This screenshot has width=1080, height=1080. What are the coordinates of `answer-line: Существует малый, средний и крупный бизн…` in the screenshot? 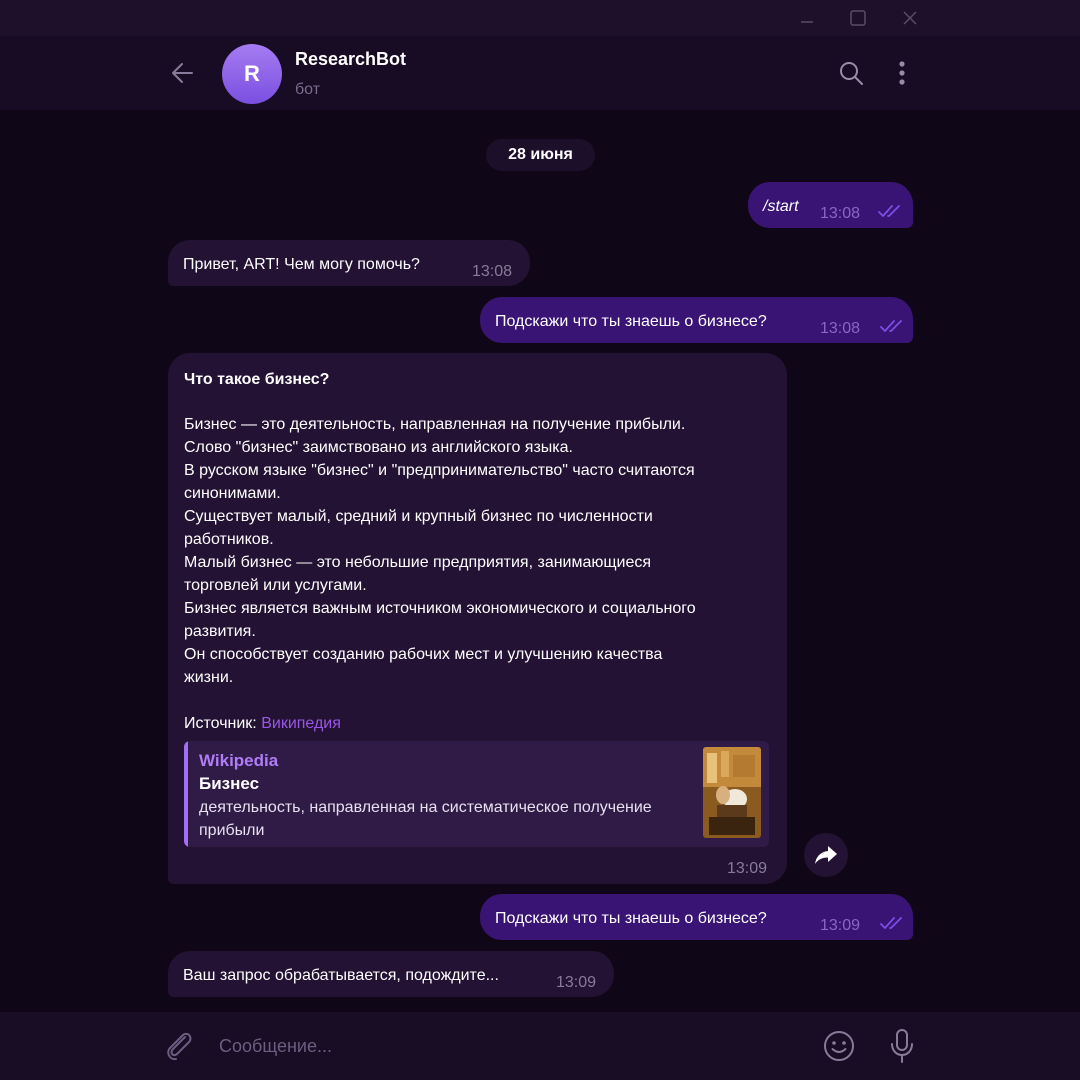 It's located at (418, 516).